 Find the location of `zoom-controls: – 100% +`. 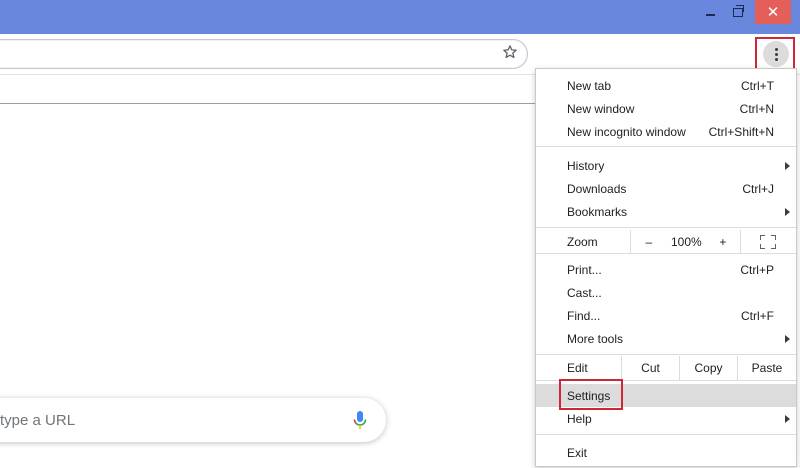

zoom-controls: – 100% + is located at coordinates (713, 241).